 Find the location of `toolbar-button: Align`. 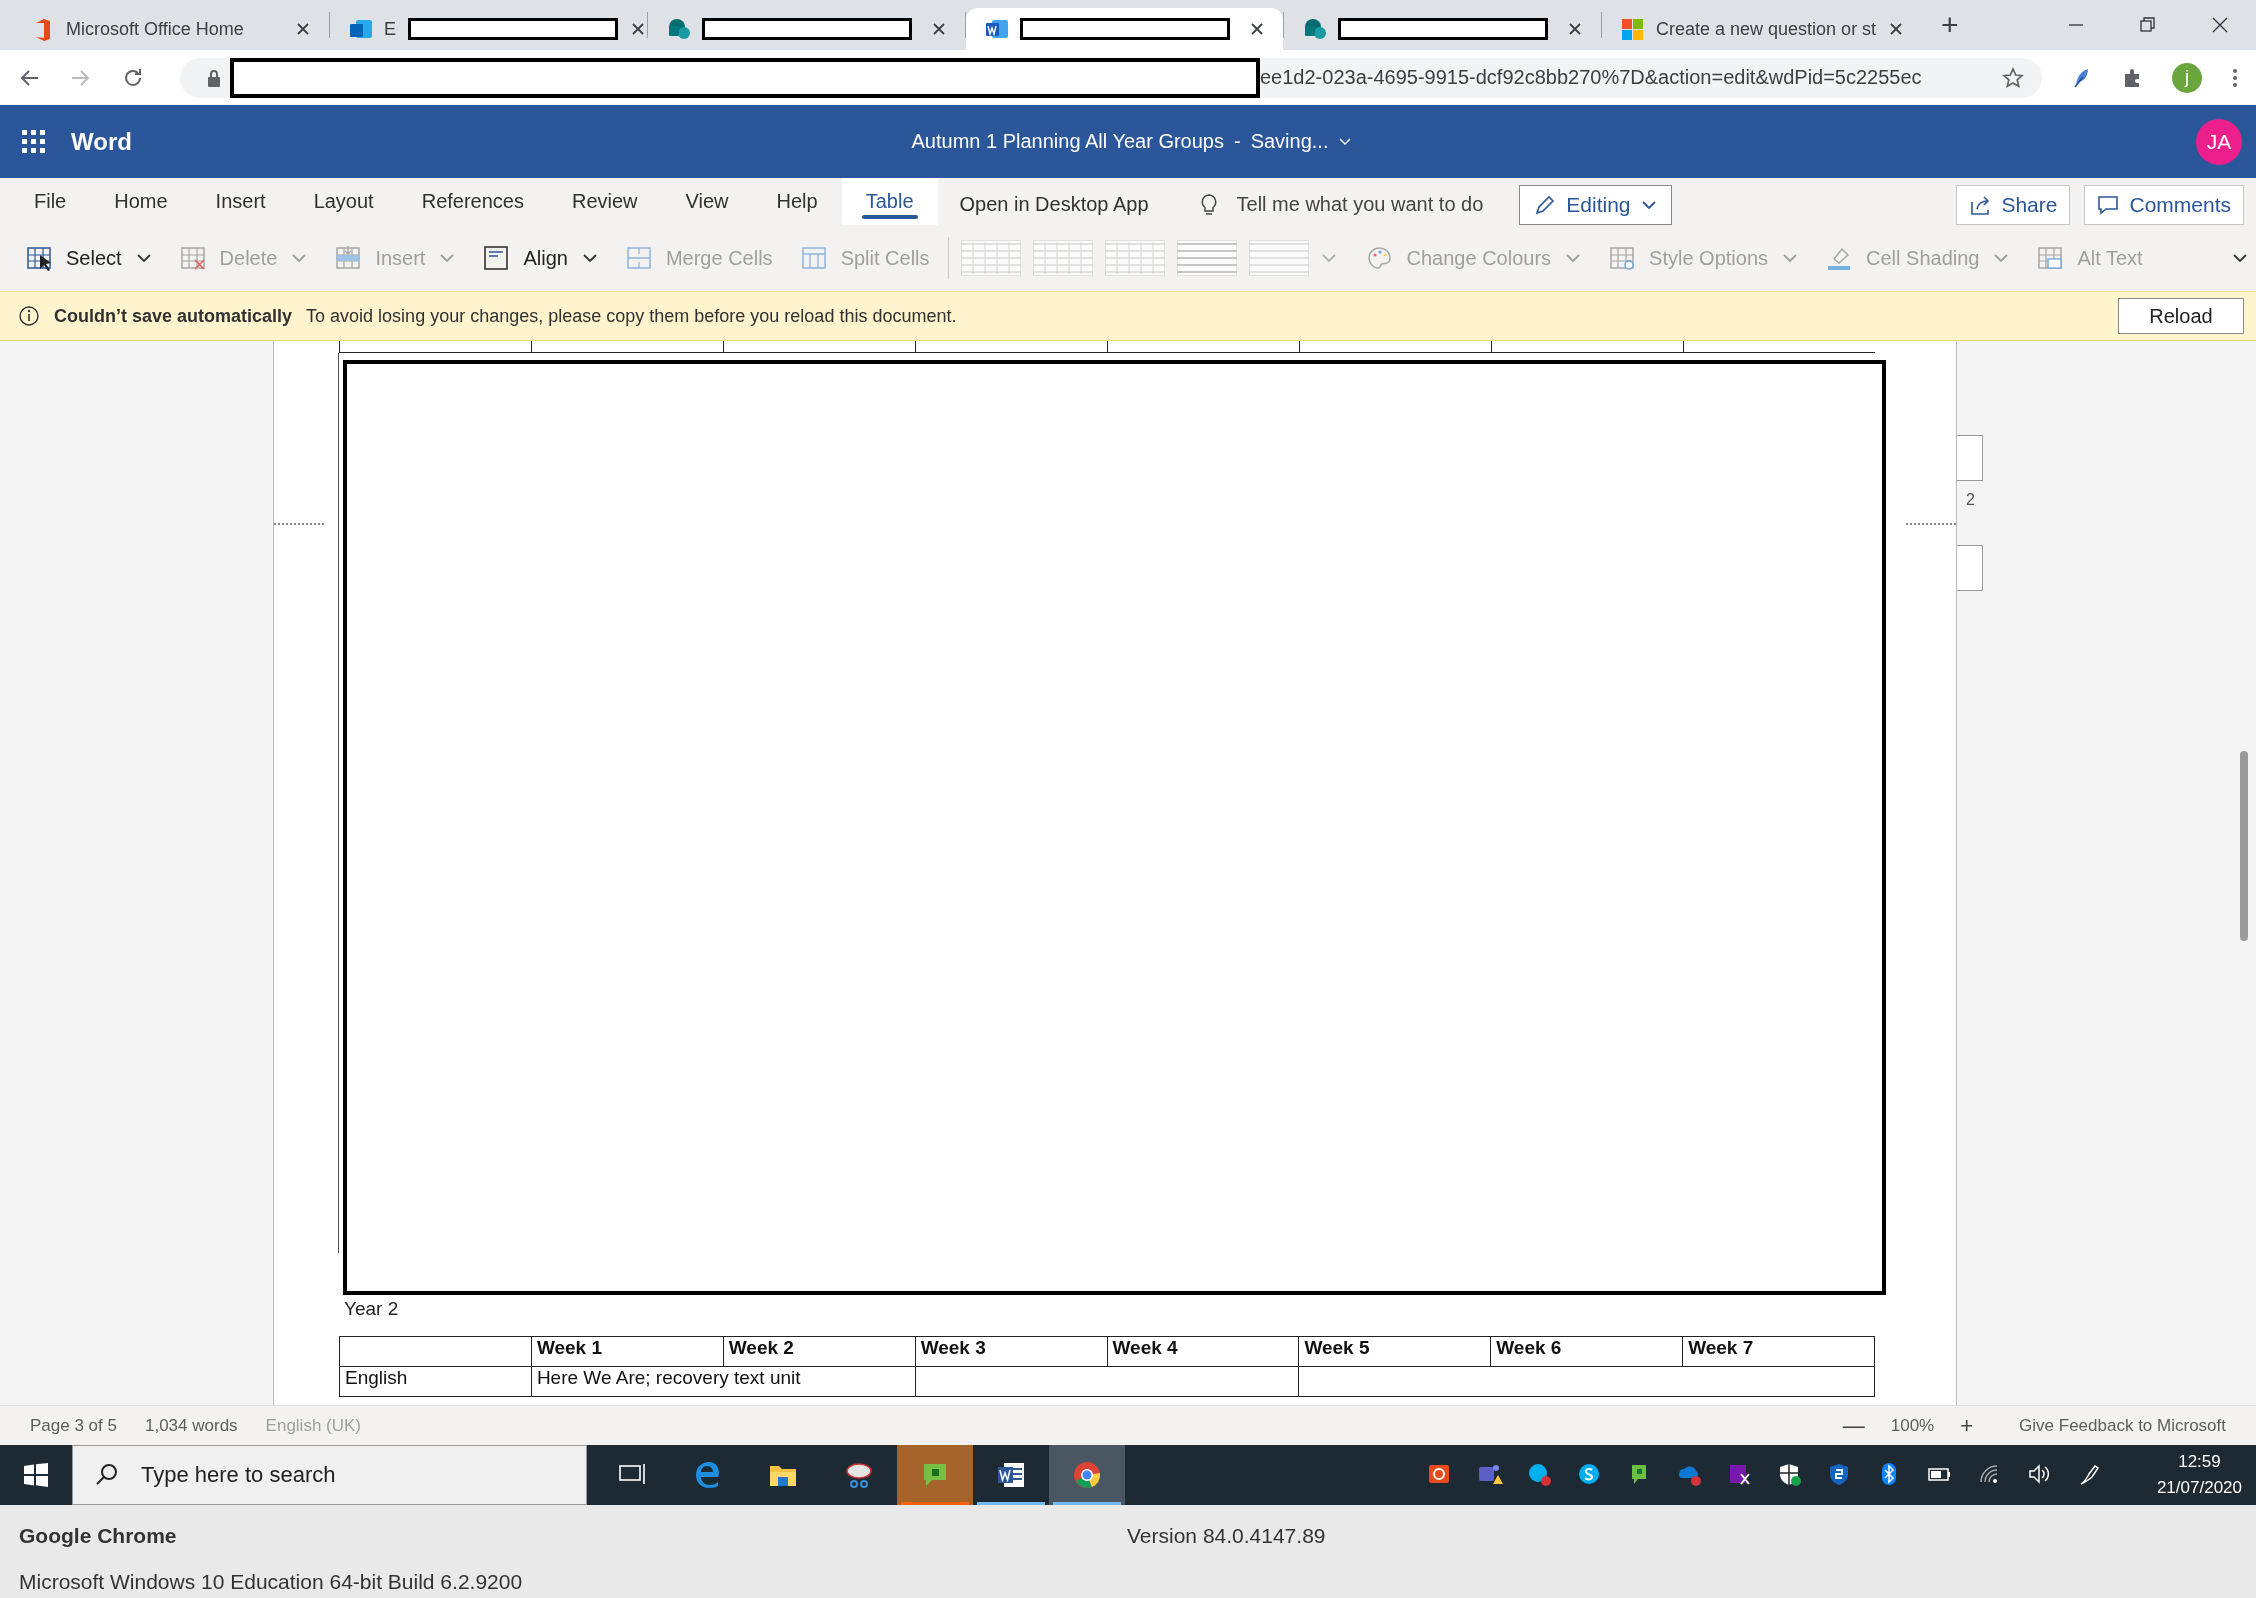

toolbar-button: Align is located at coordinates (540, 258).